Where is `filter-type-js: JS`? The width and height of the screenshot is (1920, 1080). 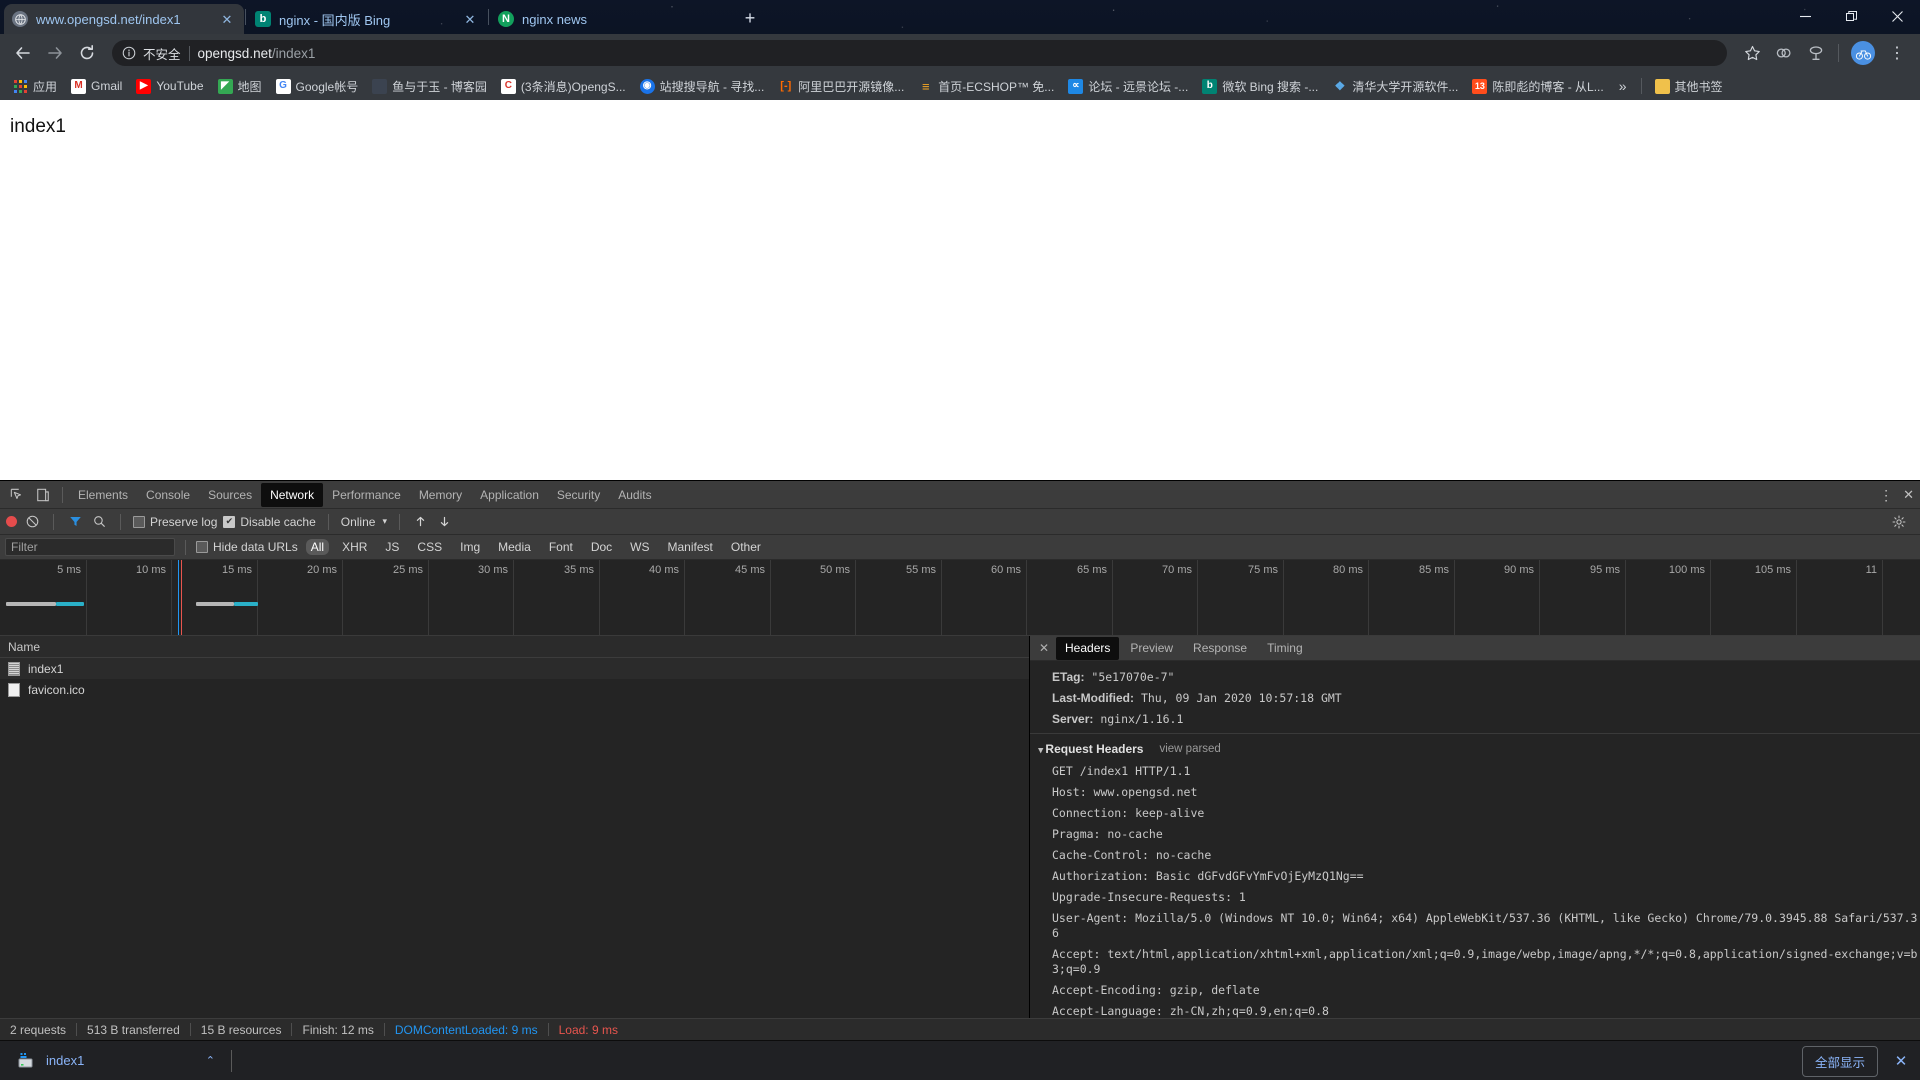
filter-type-js: JS is located at coordinates (392, 547).